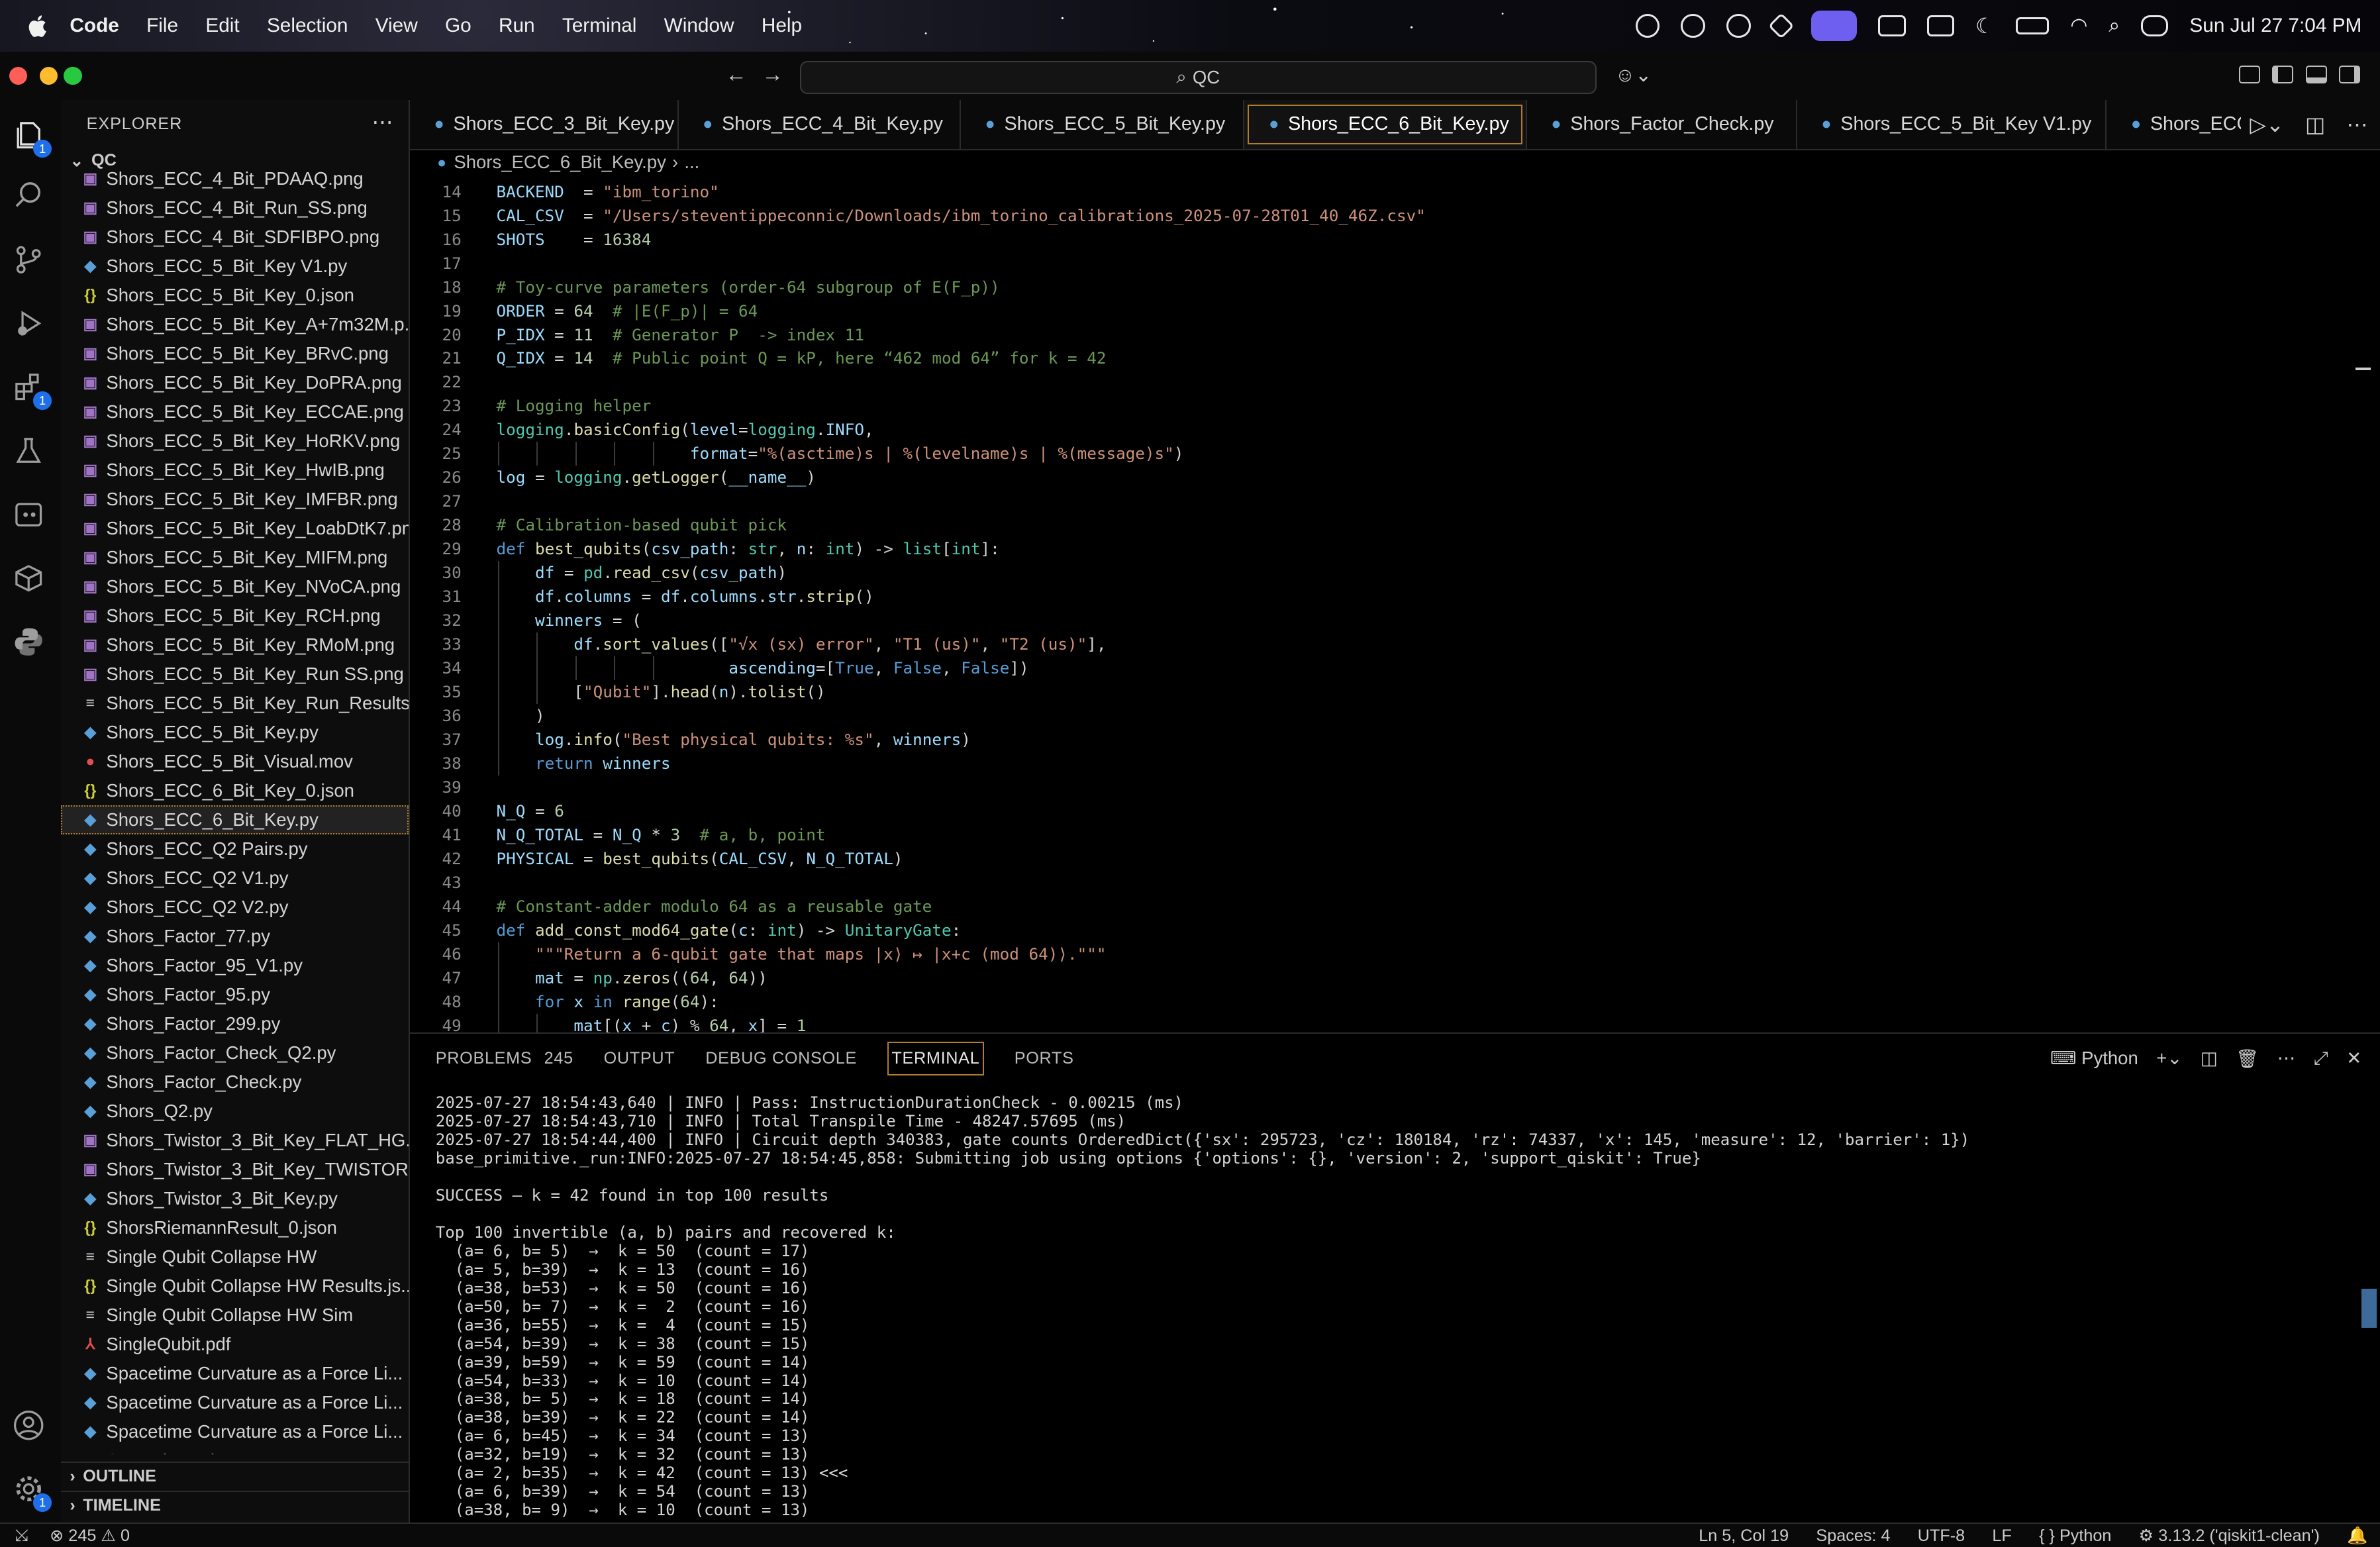 This screenshot has width=2380, height=1547. What do you see at coordinates (18, 75) in the screenshot?
I see `close-window-button` at bounding box center [18, 75].